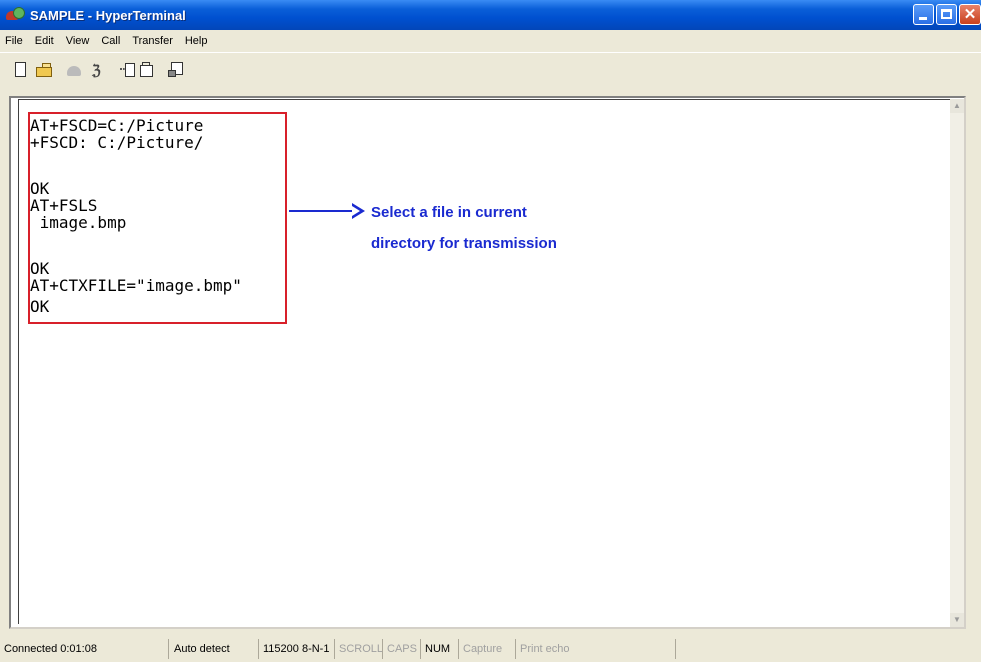  What do you see at coordinates (358, 649) in the screenshot?
I see `status-scroll: SCROLL` at bounding box center [358, 649].